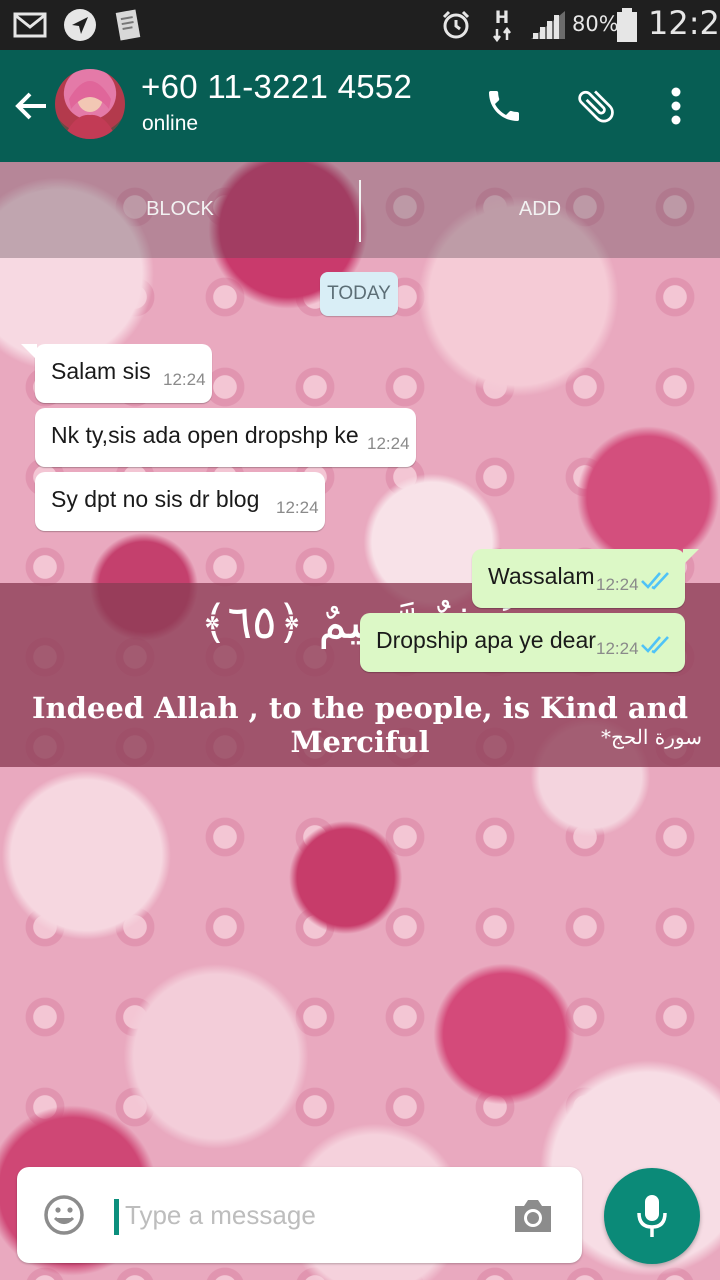 This screenshot has height=1280, width=720. What do you see at coordinates (155, 499) in the screenshot?
I see `message-text: Sy dpt no sis dr blog` at bounding box center [155, 499].